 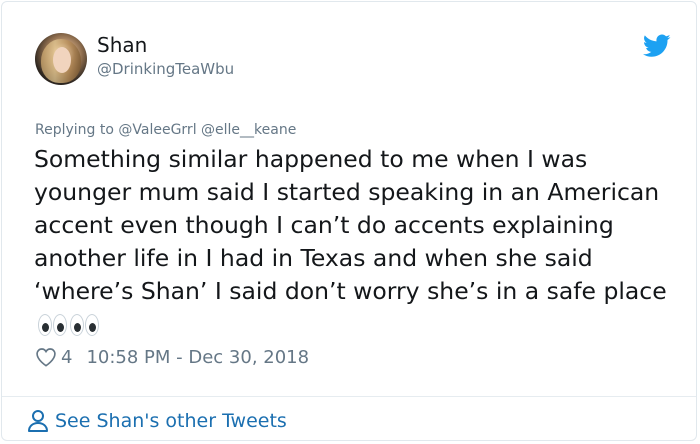 I want to click on twitter-bird-icon, so click(x=657, y=46).